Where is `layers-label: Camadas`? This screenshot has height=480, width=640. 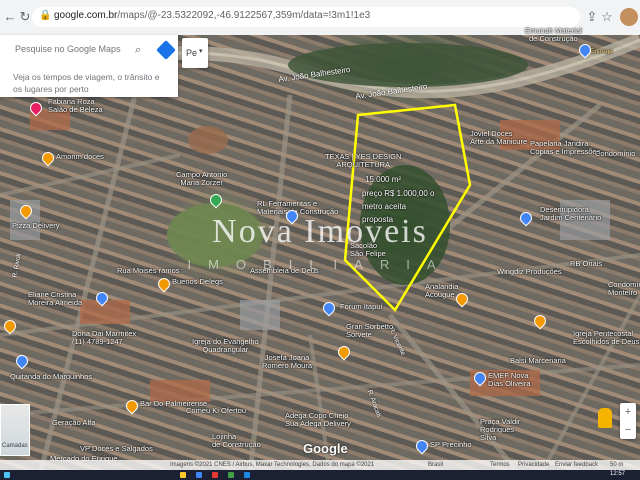 layers-label: Camadas is located at coordinates (15, 446).